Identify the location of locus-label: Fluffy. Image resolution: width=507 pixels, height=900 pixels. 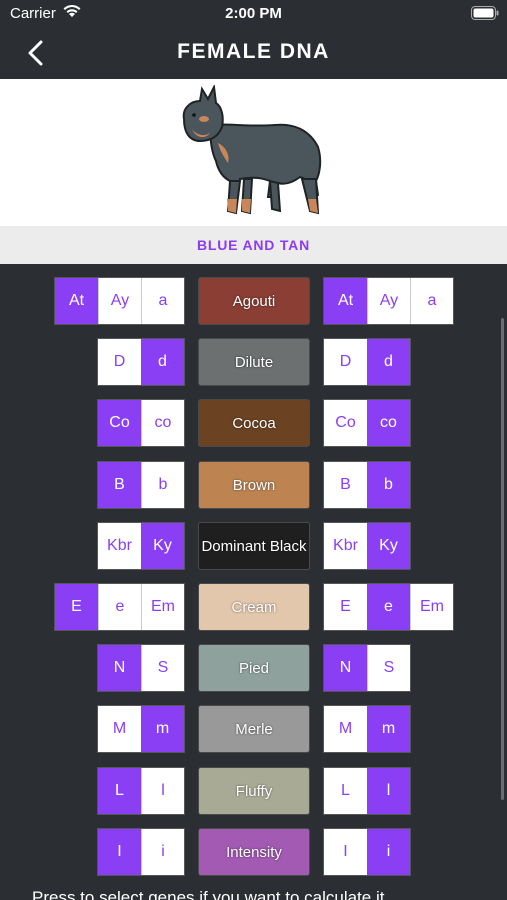
(254, 791).